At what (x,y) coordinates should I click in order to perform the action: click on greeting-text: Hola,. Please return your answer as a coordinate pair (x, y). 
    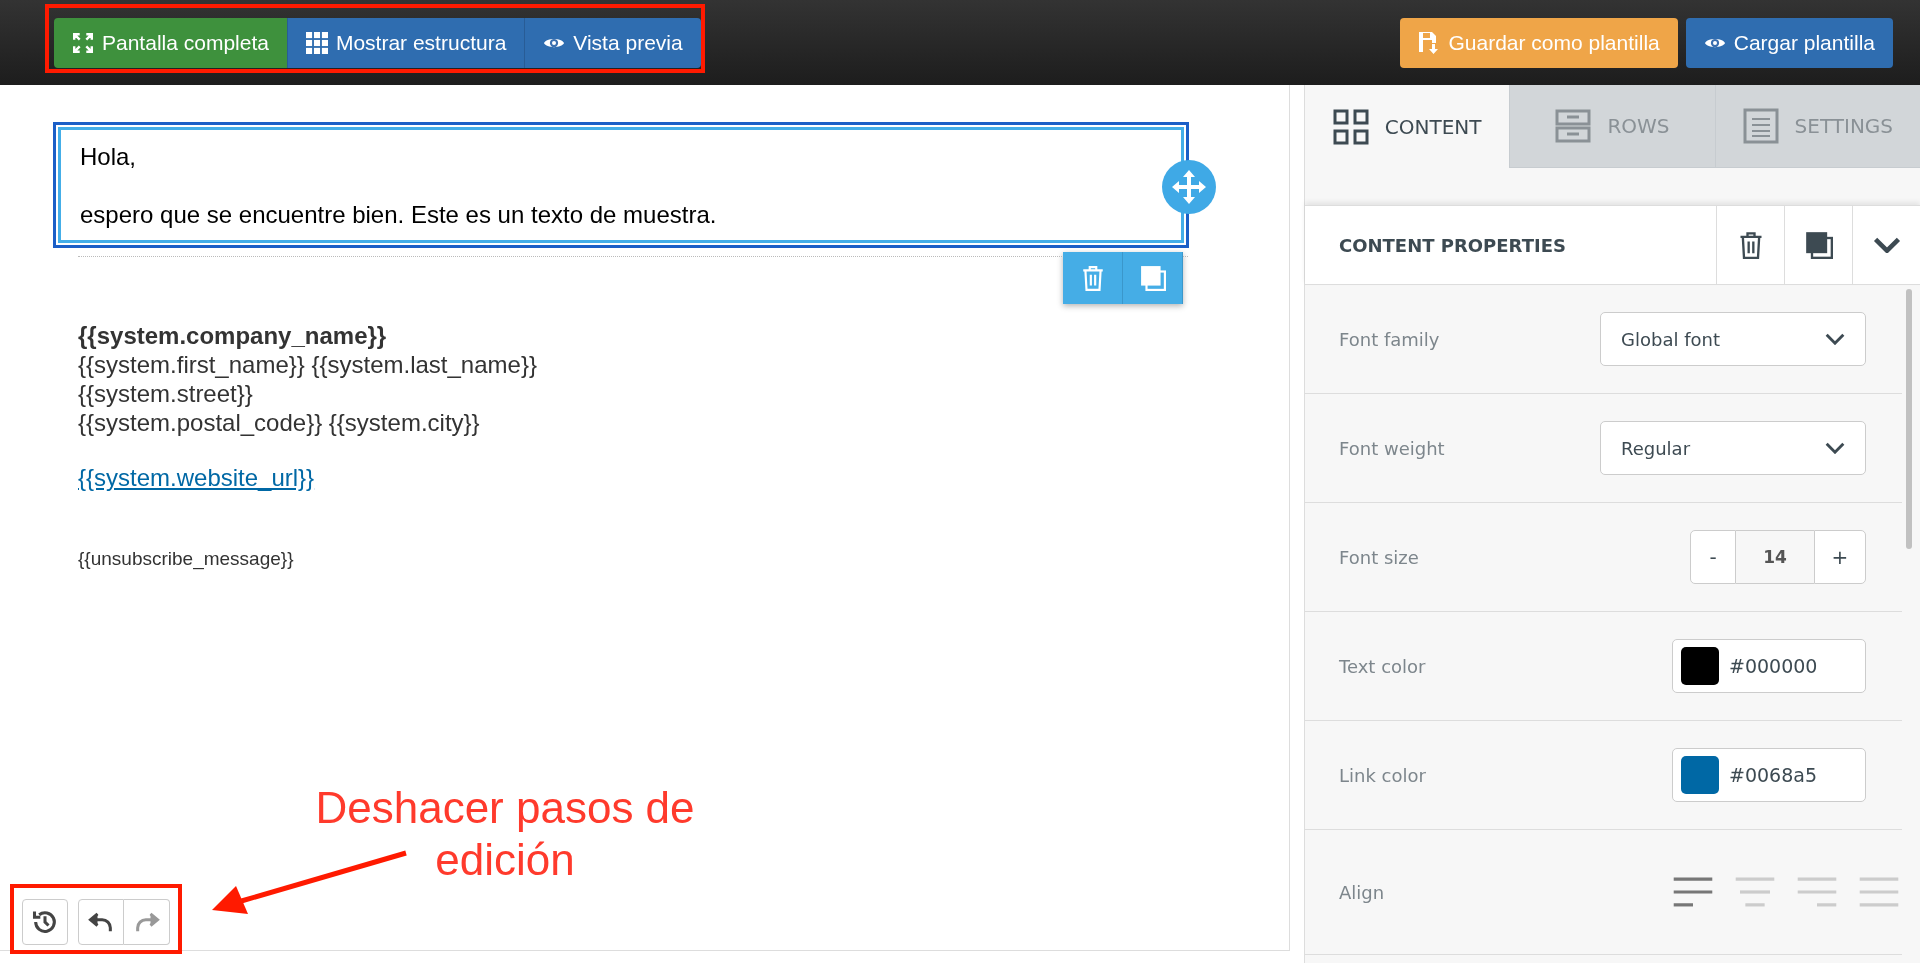
    Looking at the image, I should click on (109, 157).